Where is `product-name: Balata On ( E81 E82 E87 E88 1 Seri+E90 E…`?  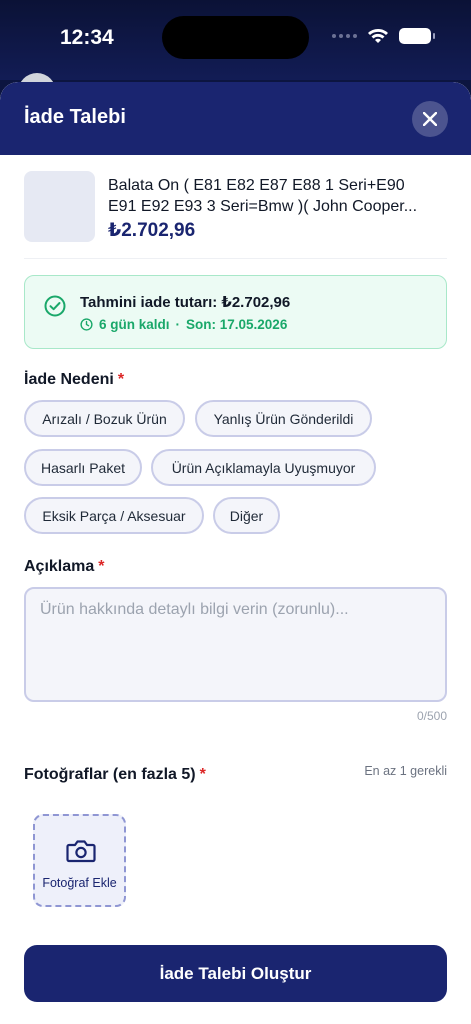
product-name: Balata On ( E81 E82 E87 E88 1 Seri+E90 E… is located at coordinates (278, 196).